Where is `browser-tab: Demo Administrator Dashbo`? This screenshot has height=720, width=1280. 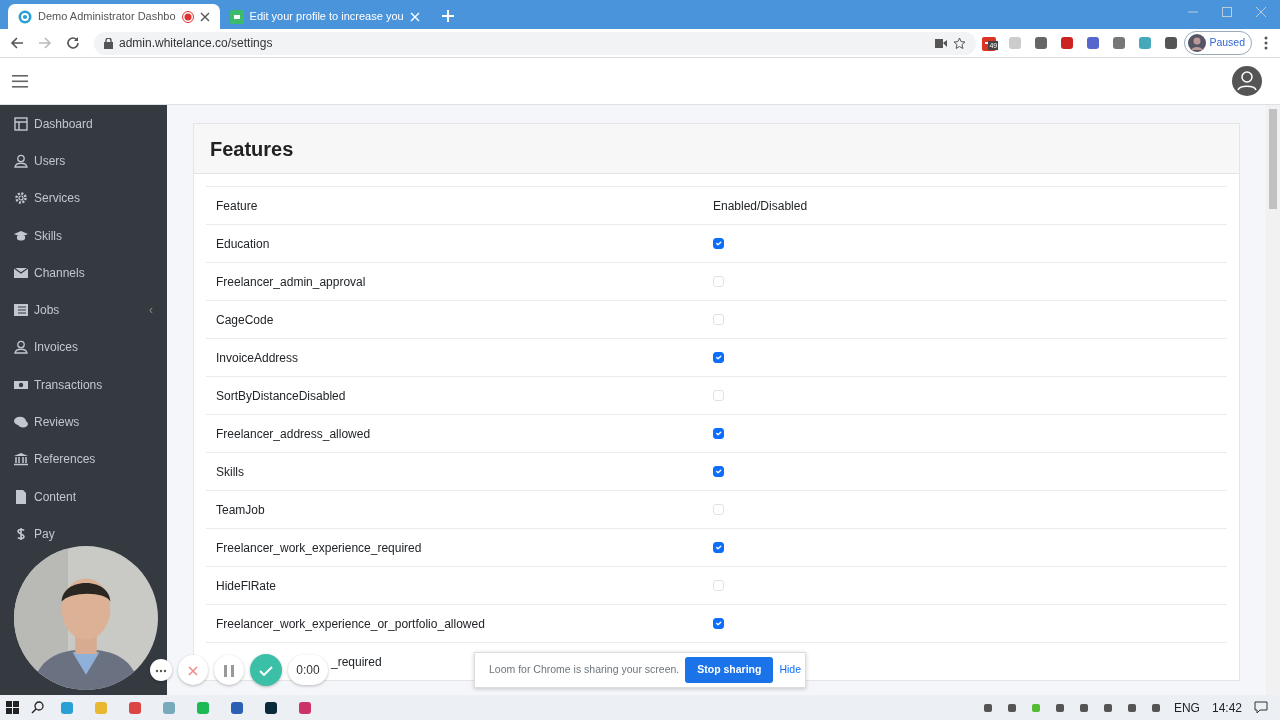 browser-tab: Demo Administrator Dashbo is located at coordinates (114, 16).